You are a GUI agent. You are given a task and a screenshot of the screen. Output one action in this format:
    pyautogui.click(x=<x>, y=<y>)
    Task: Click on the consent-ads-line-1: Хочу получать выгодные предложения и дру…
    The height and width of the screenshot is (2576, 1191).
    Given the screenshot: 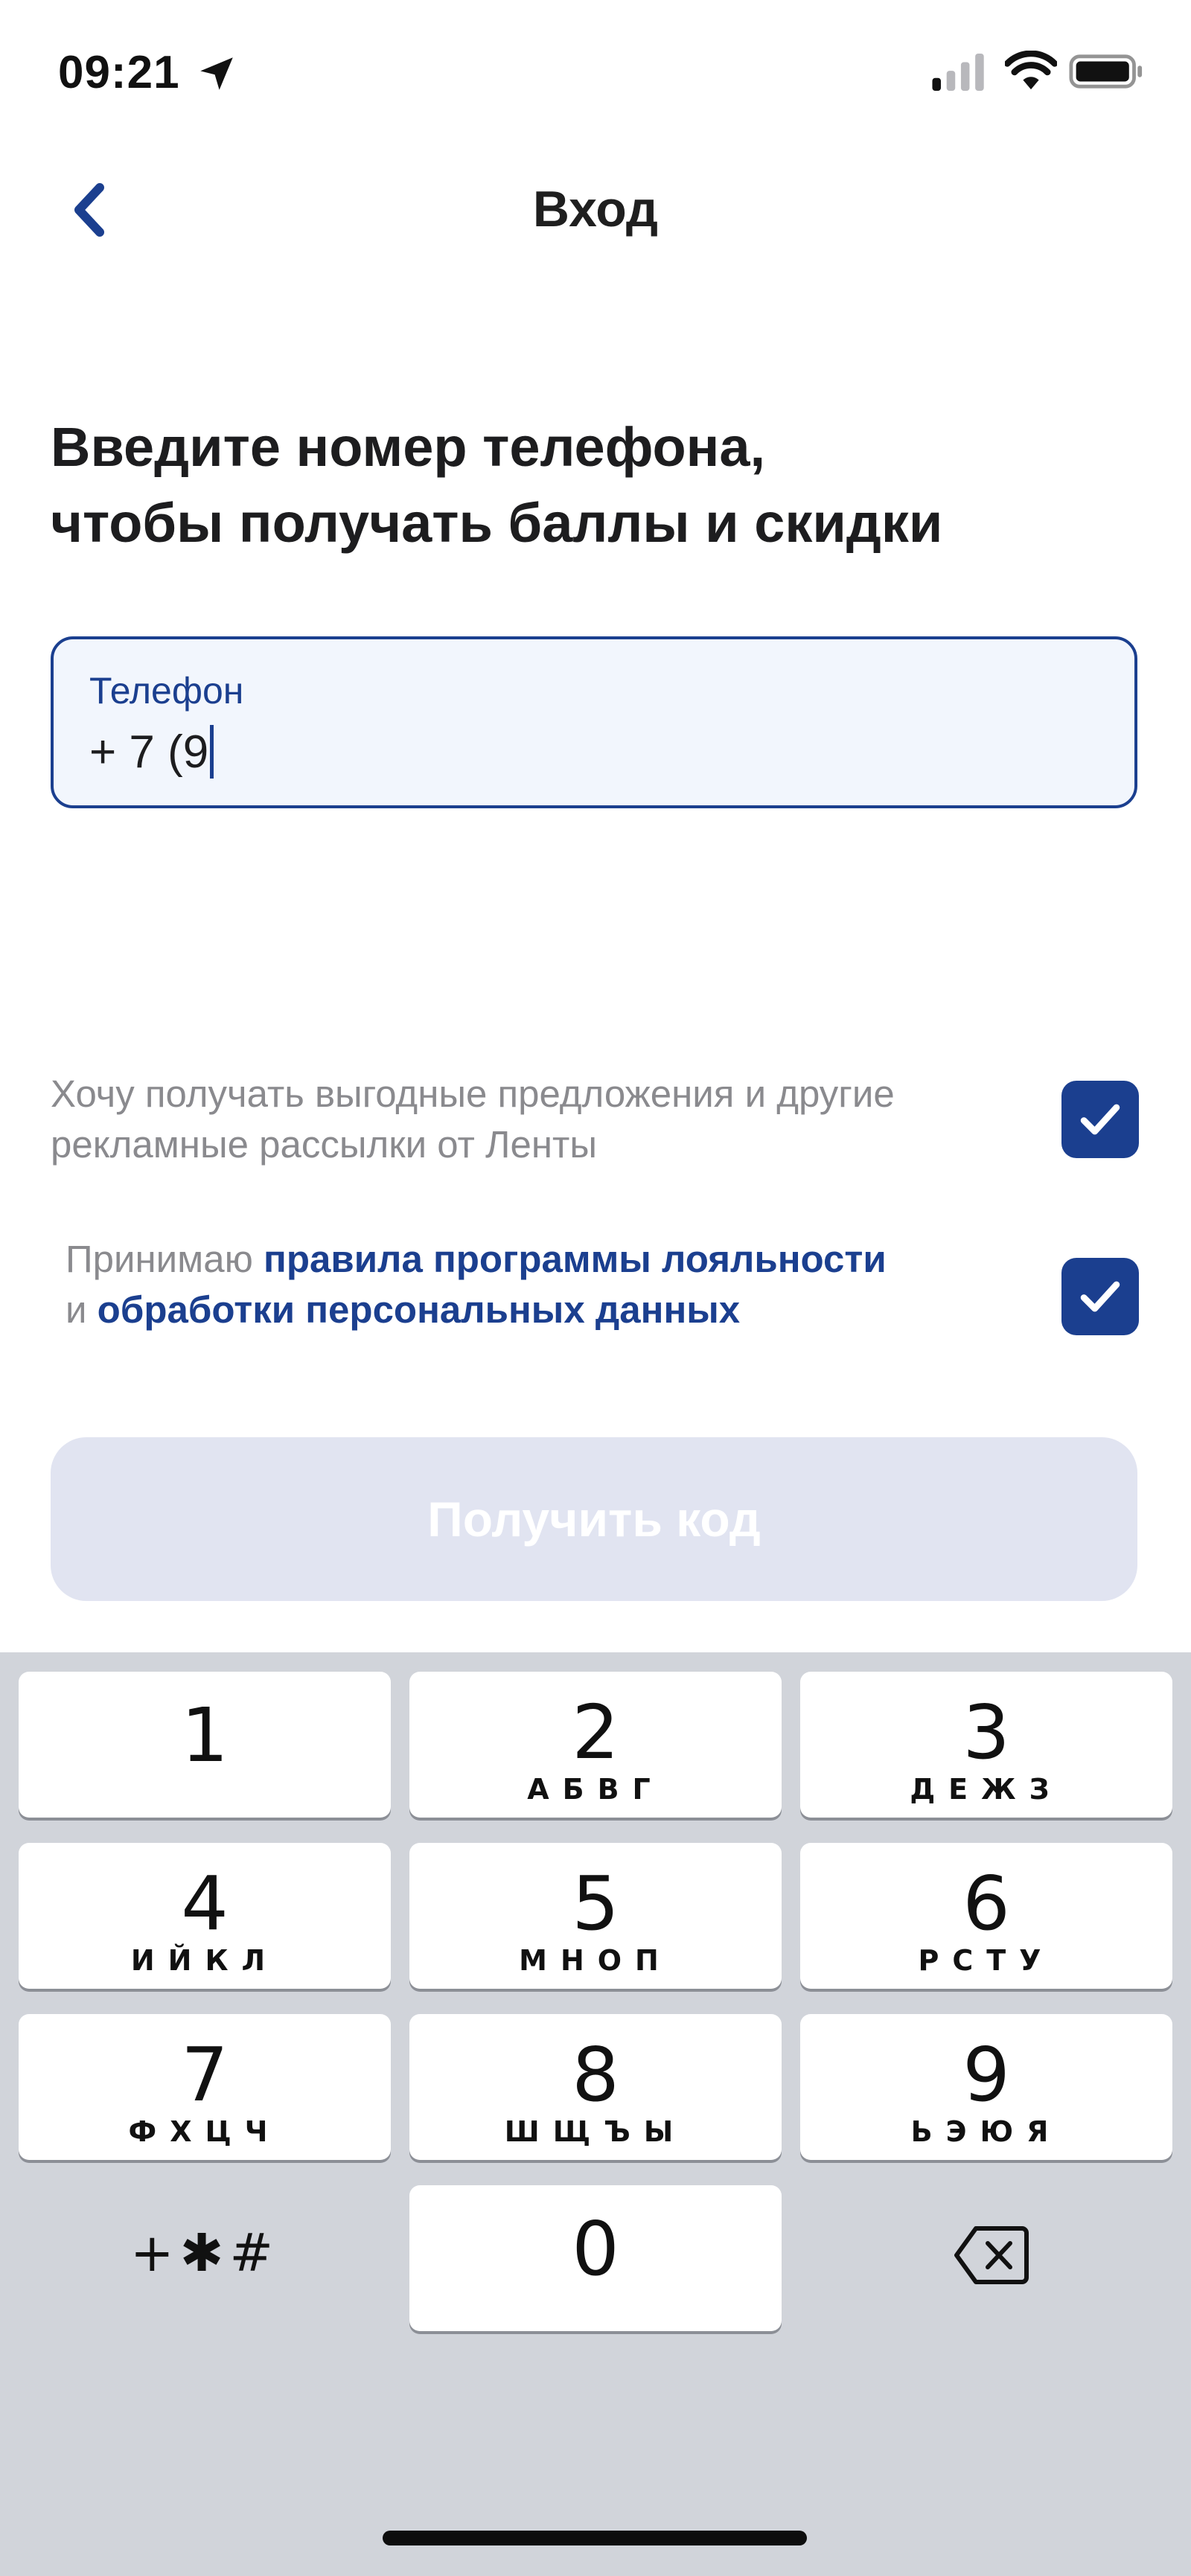 What is the action you would take?
    pyautogui.click(x=473, y=1094)
    